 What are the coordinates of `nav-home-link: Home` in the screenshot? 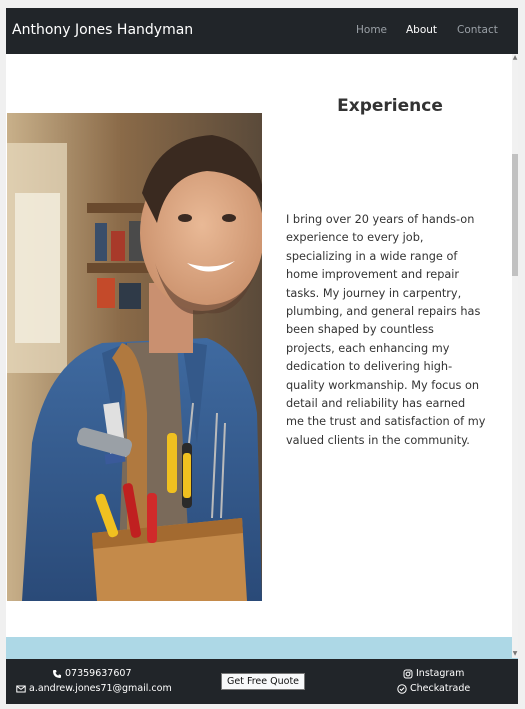 It's located at (371, 30).